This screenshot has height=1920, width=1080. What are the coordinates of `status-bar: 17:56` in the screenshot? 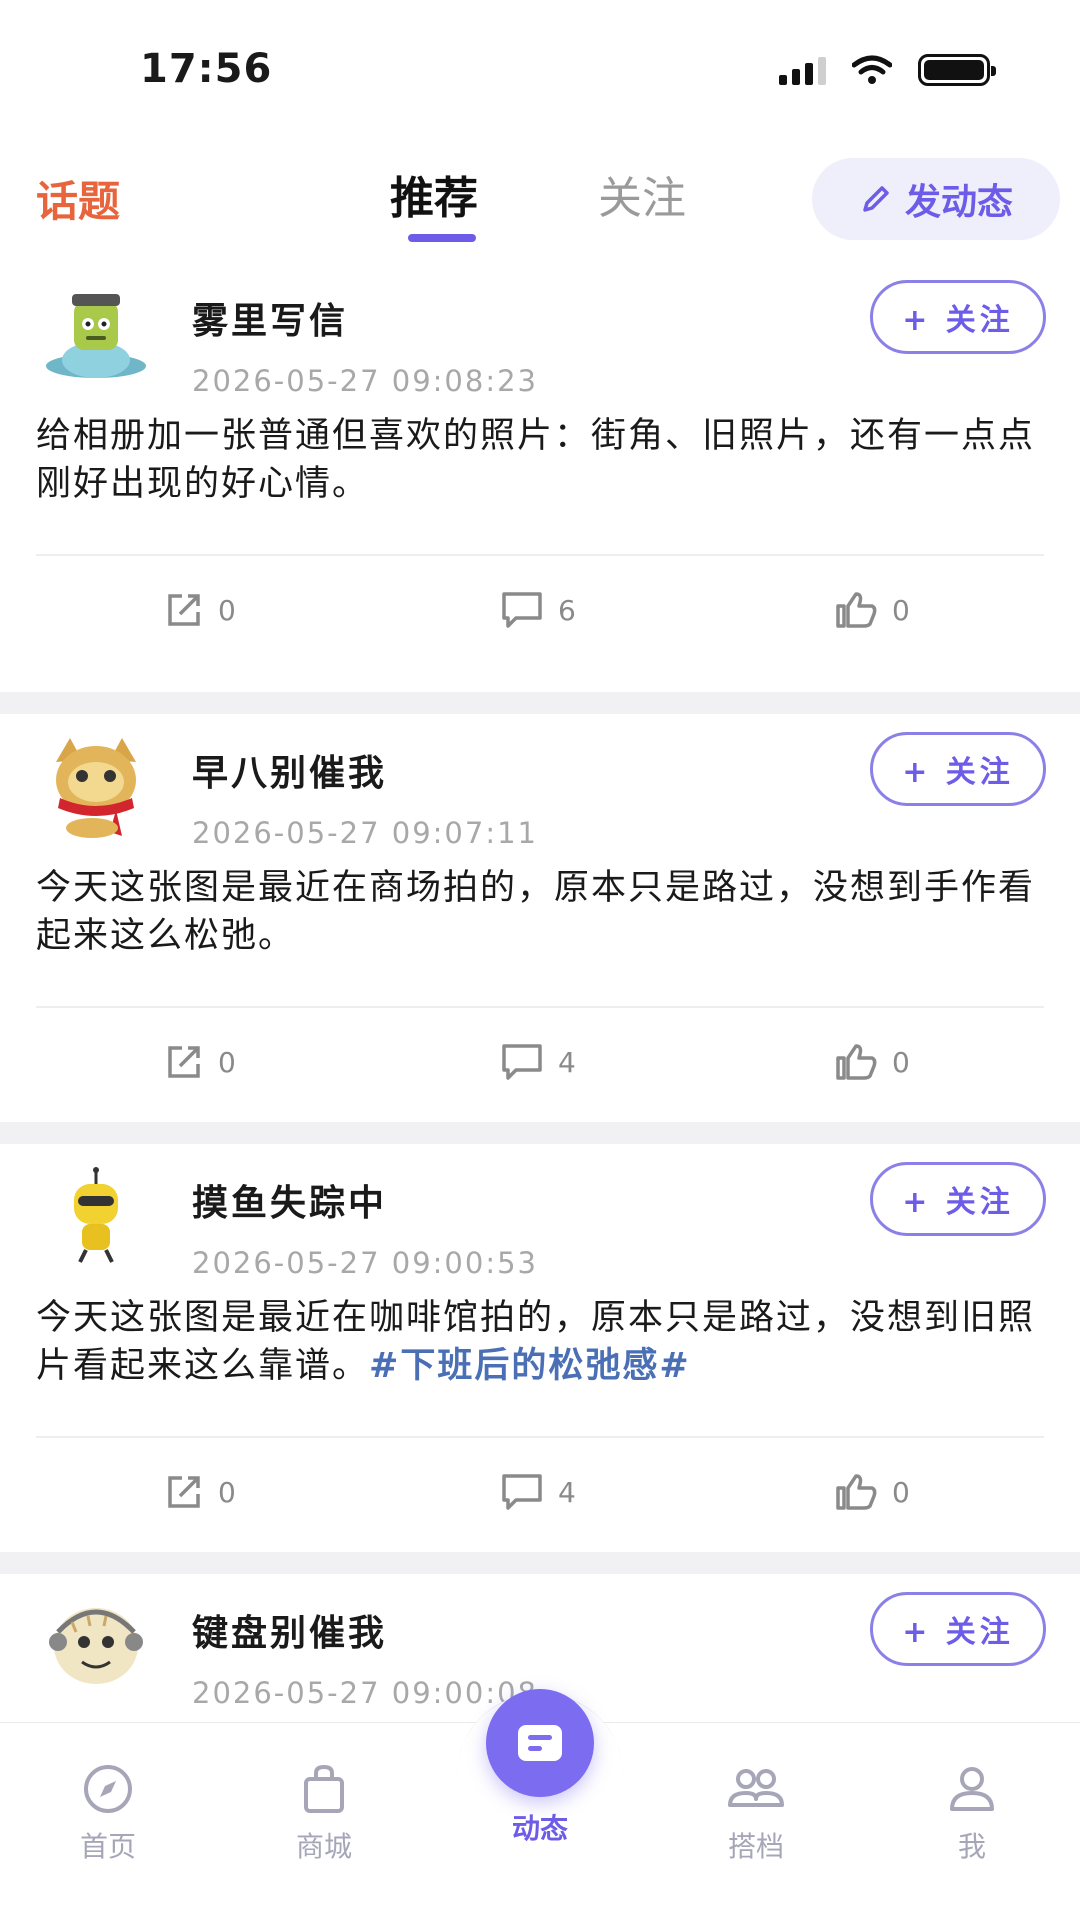 It's located at (540, 70).